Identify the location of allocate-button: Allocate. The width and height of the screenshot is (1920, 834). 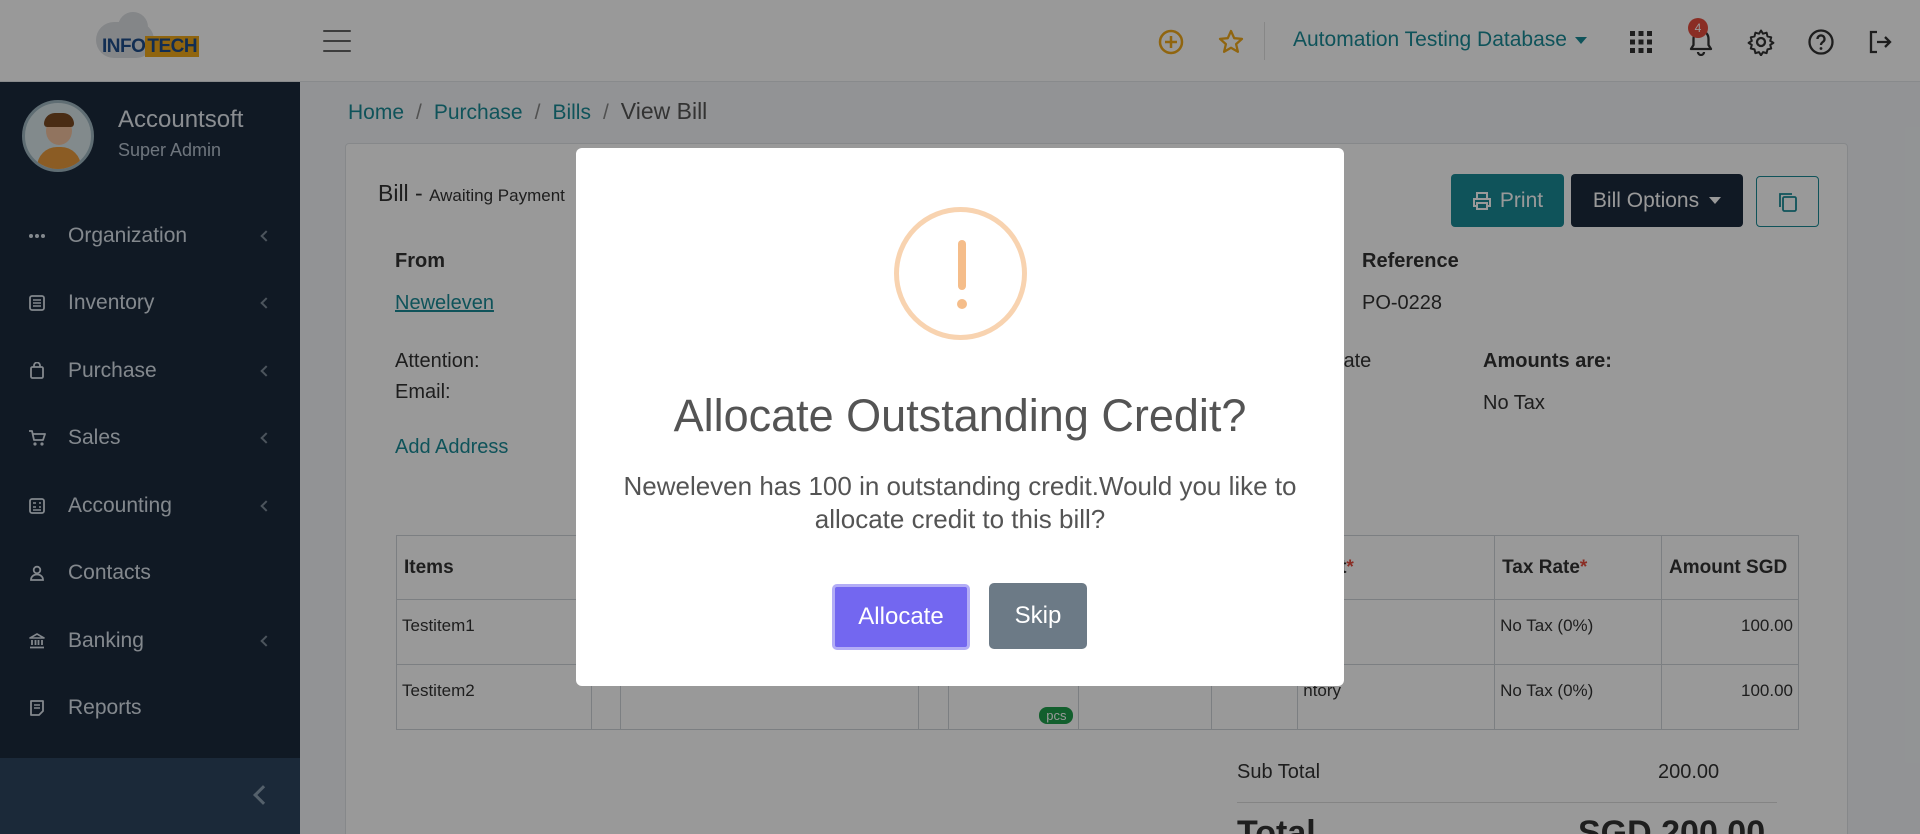
(901, 617).